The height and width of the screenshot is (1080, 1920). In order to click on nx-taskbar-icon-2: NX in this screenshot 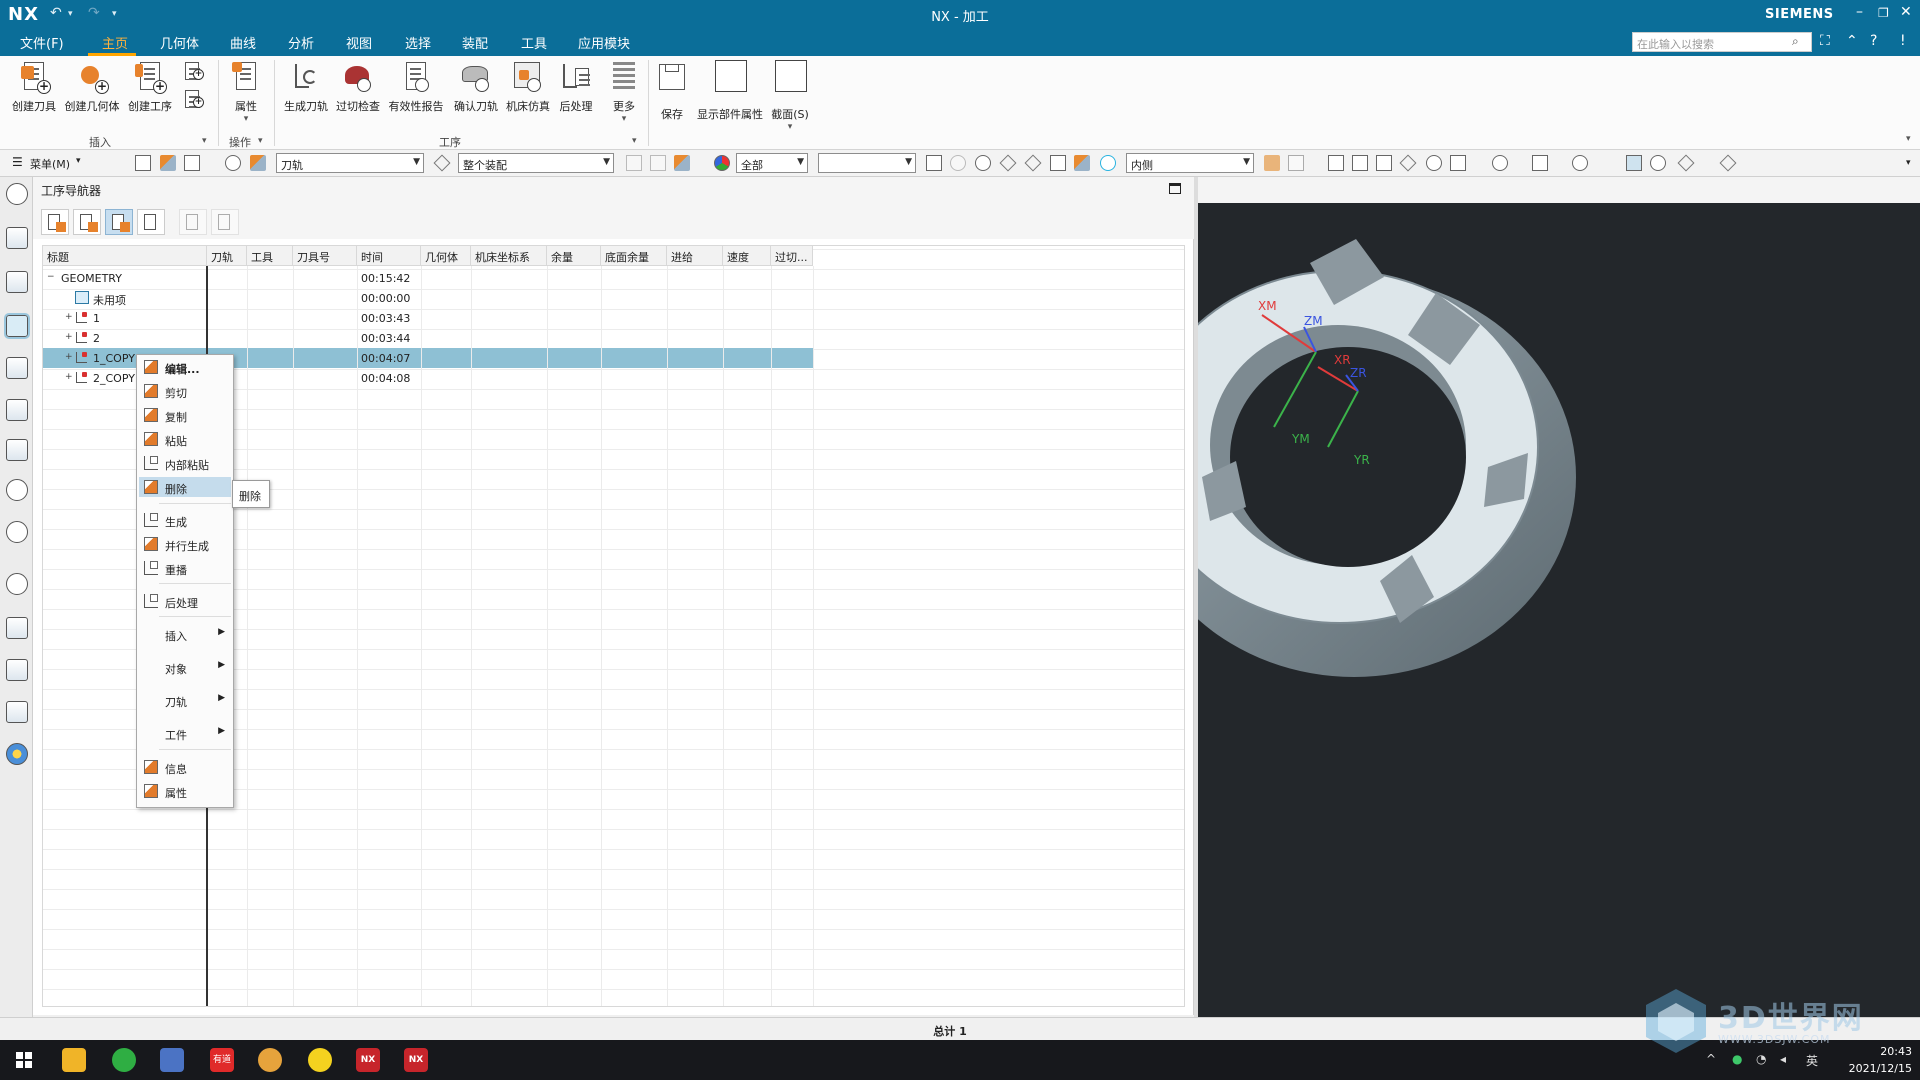, I will do `click(416, 1060)`.